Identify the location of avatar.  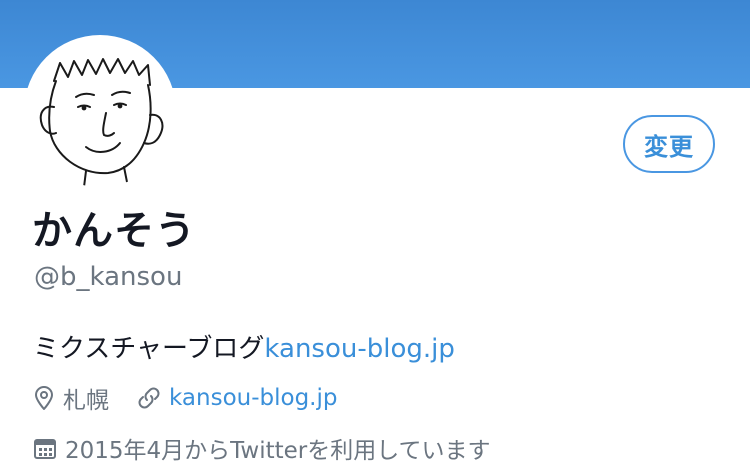
(100, 111).